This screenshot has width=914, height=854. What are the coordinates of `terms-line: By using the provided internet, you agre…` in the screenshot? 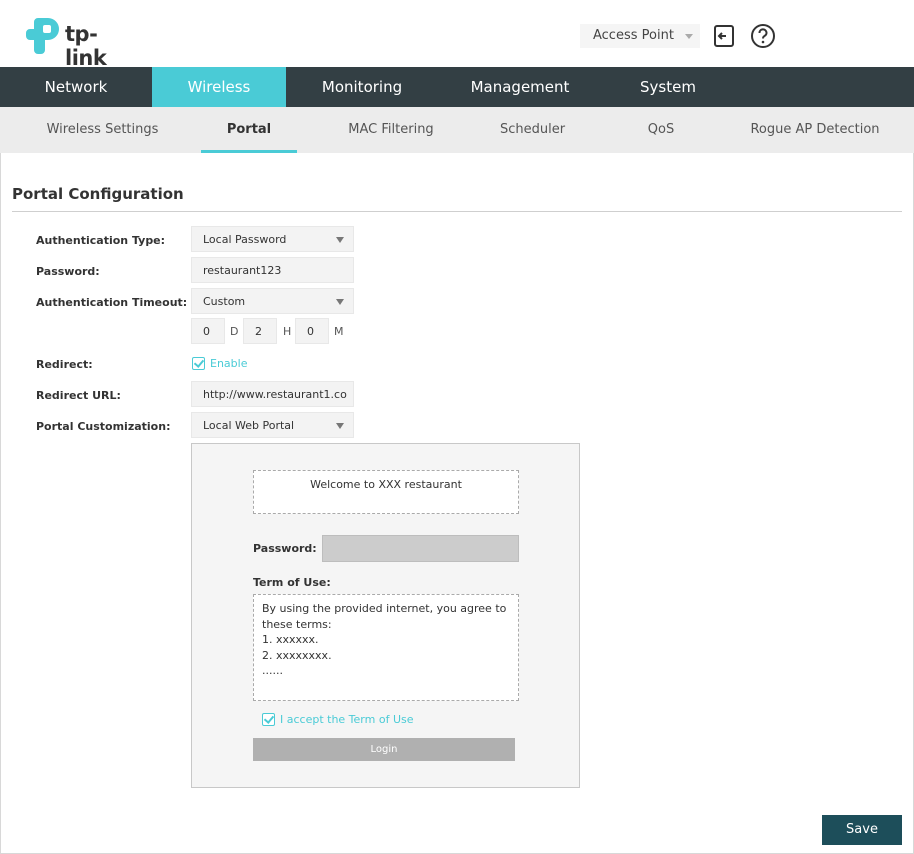 It's located at (384, 608).